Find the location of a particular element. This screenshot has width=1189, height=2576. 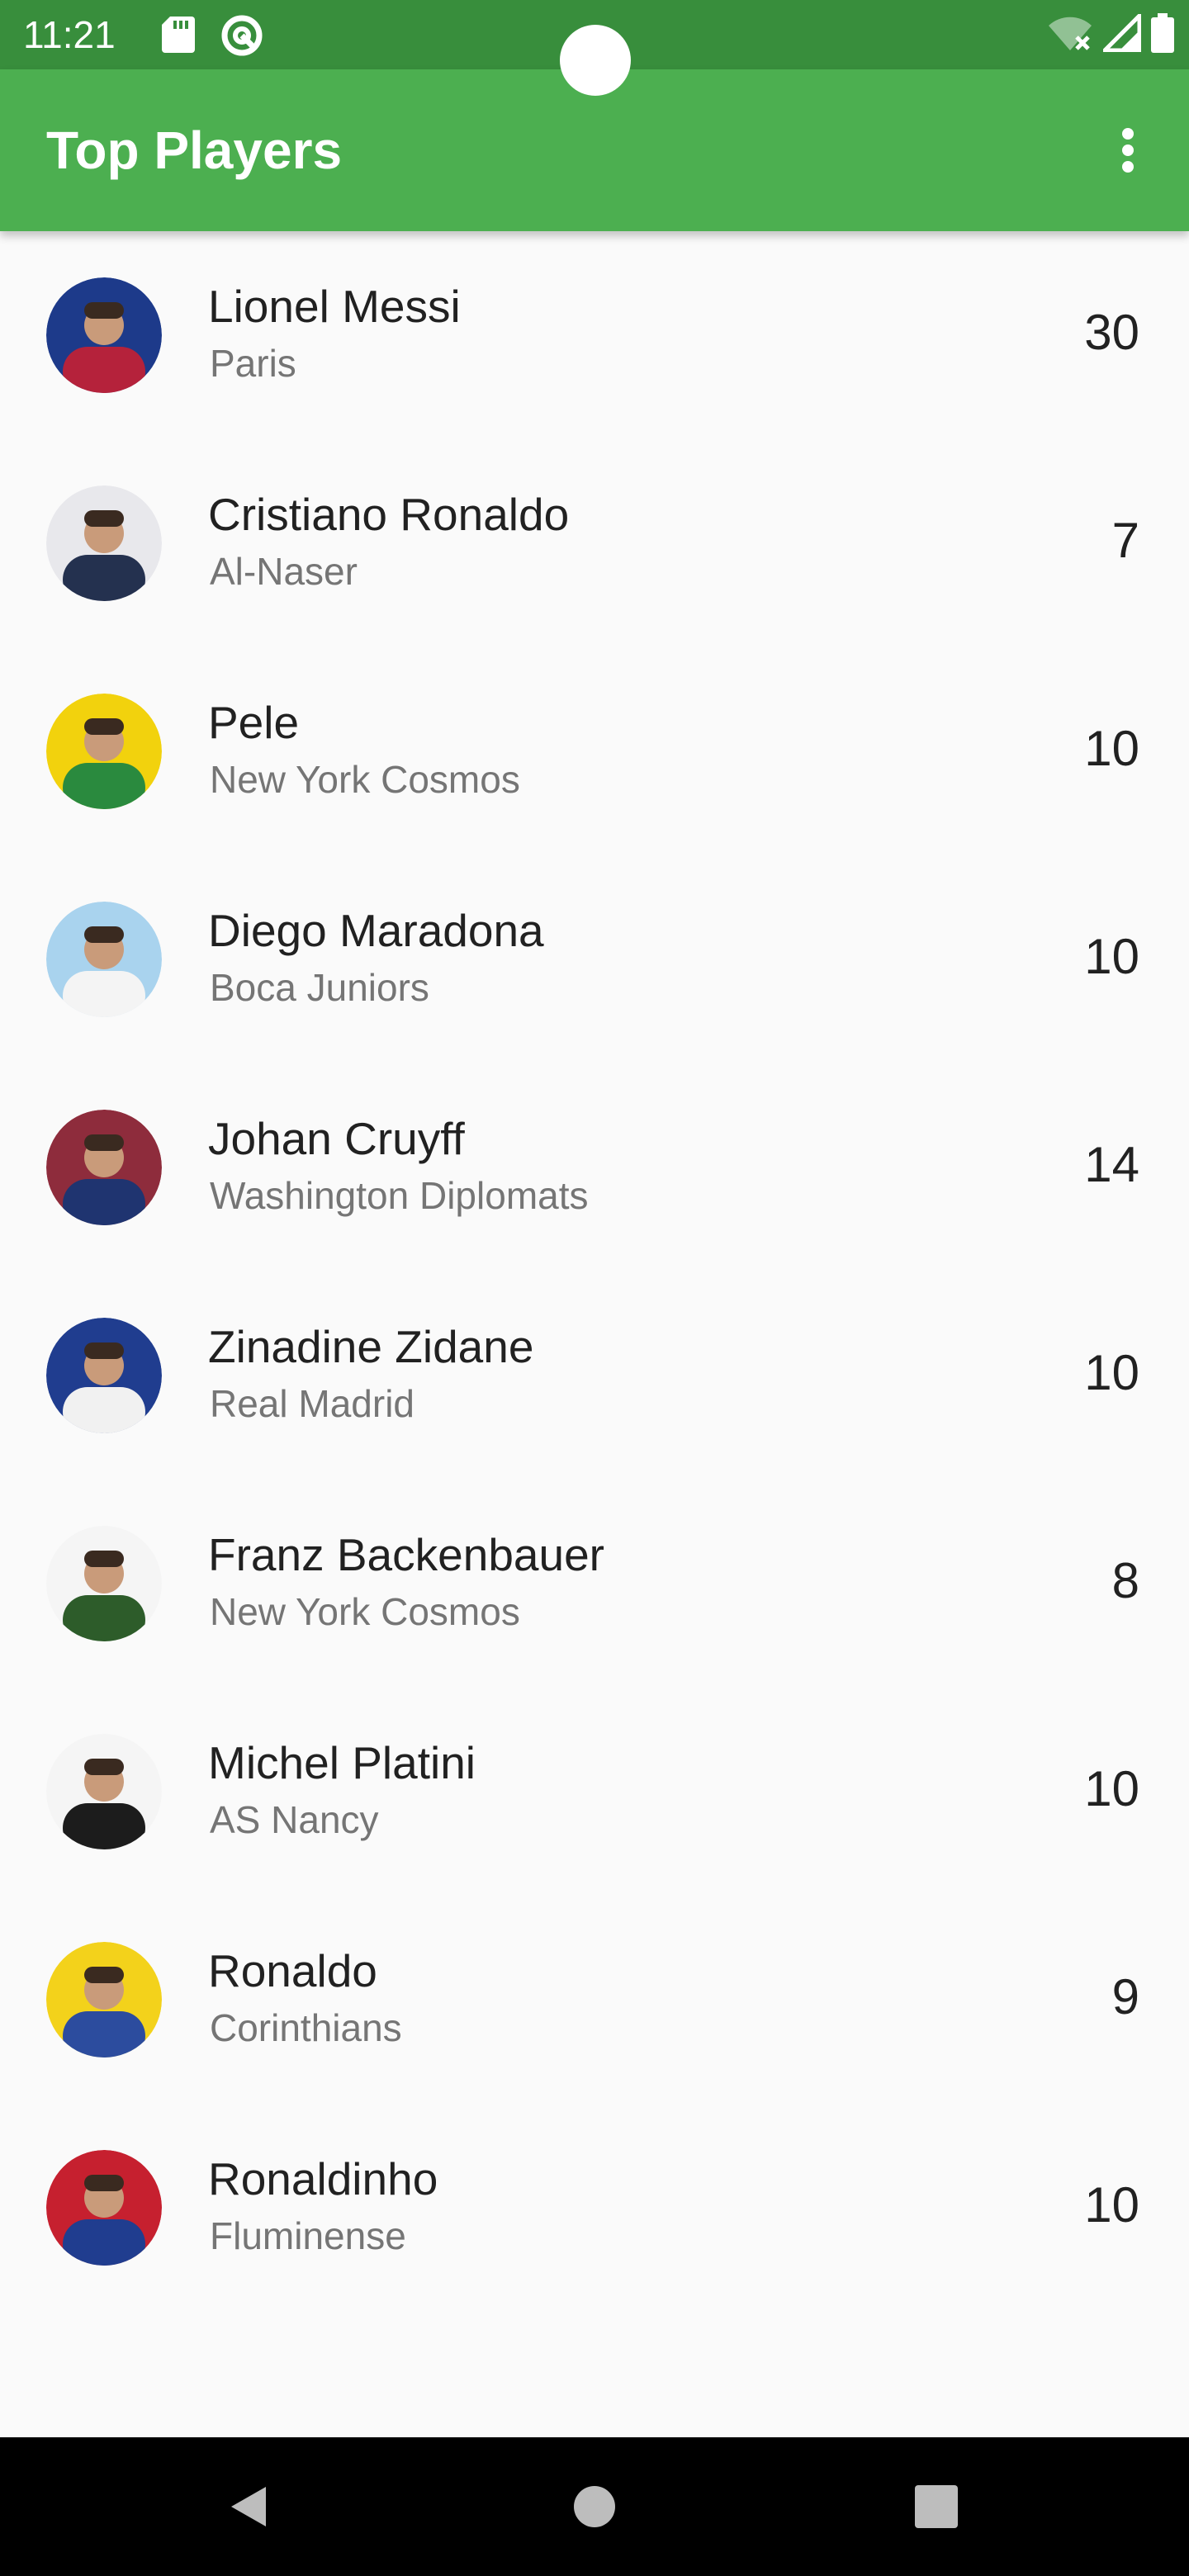

player-club: Al-Naser is located at coordinates (284, 571).